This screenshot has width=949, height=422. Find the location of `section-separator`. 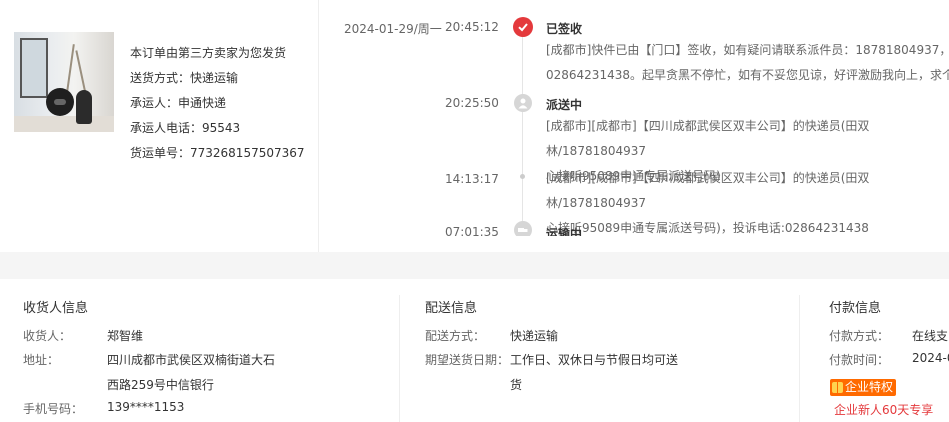

section-separator is located at coordinates (474, 265).